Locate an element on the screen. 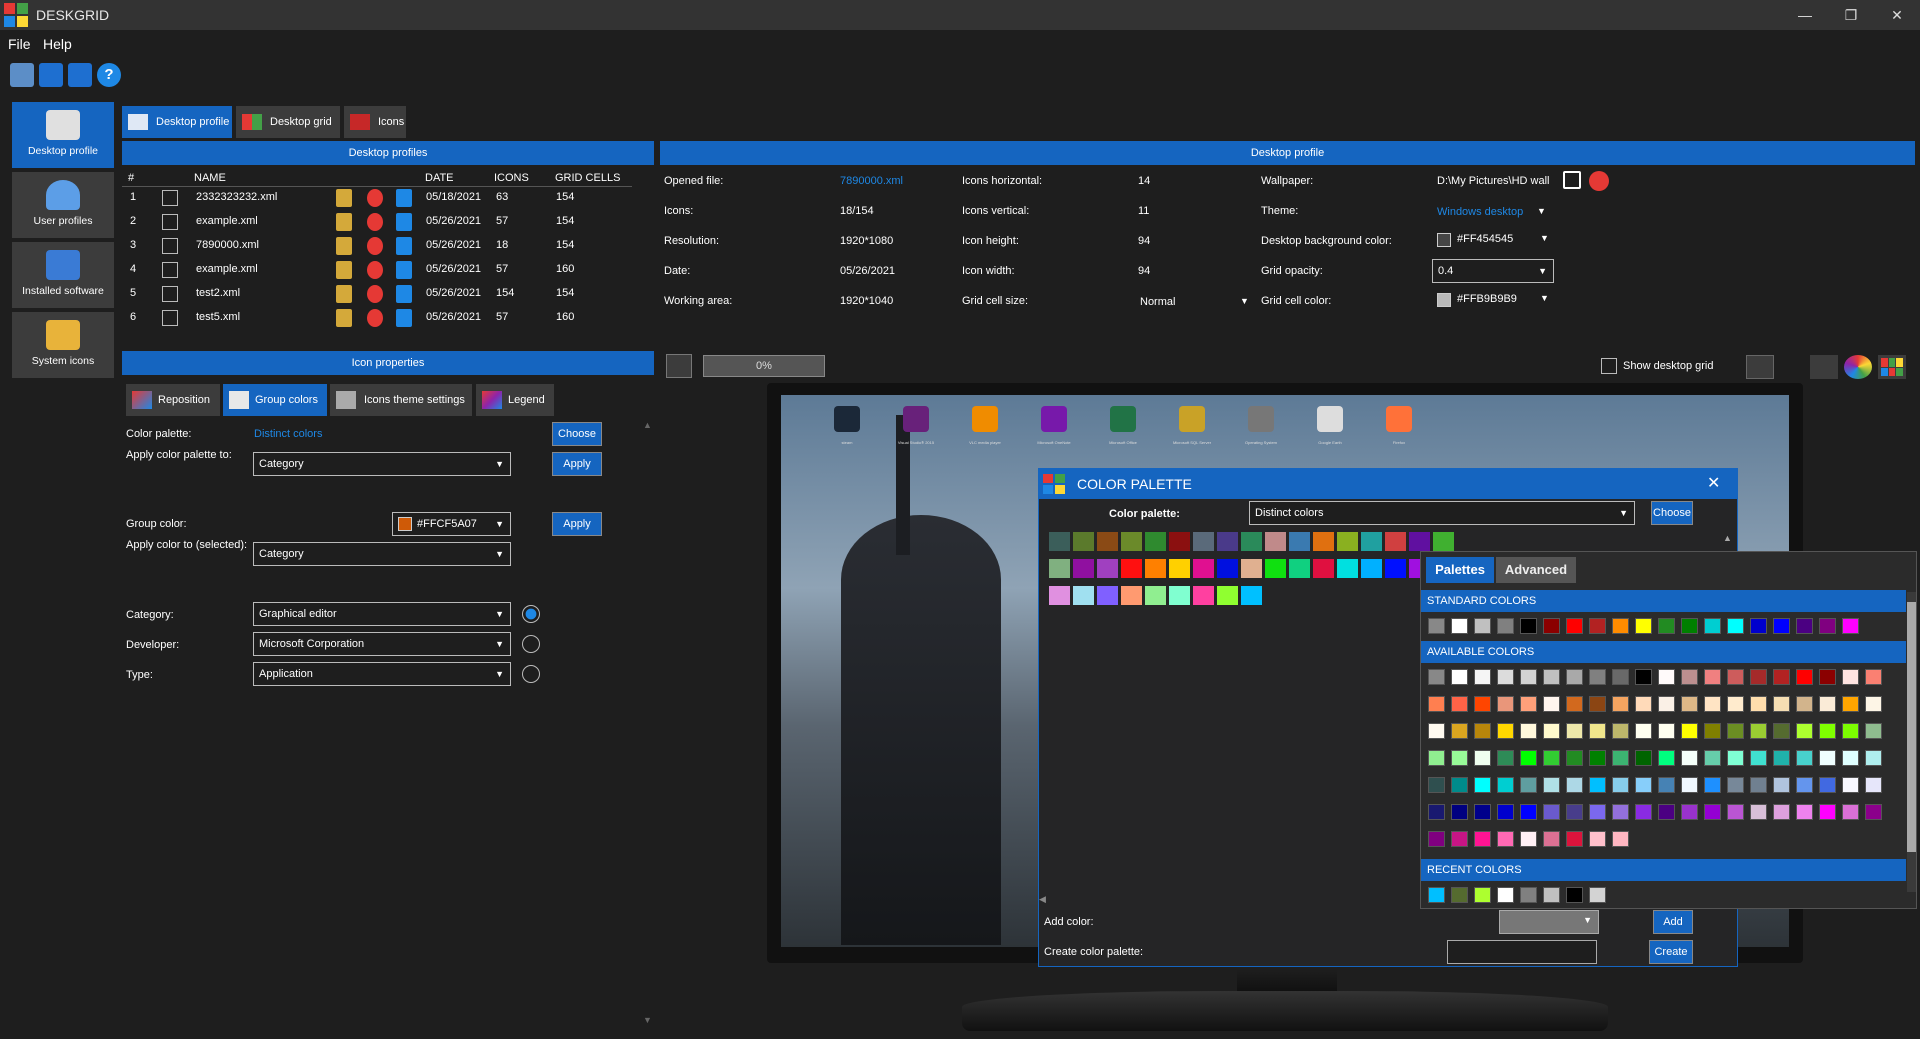 The width and height of the screenshot is (1920, 1039). monitor-icon is located at coordinates (1760, 367).